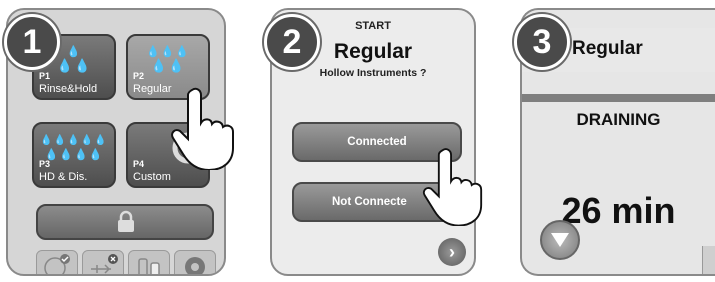 The width and height of the screenshot is (715, 282). I want to click on lock-icon, so click(126, 221).